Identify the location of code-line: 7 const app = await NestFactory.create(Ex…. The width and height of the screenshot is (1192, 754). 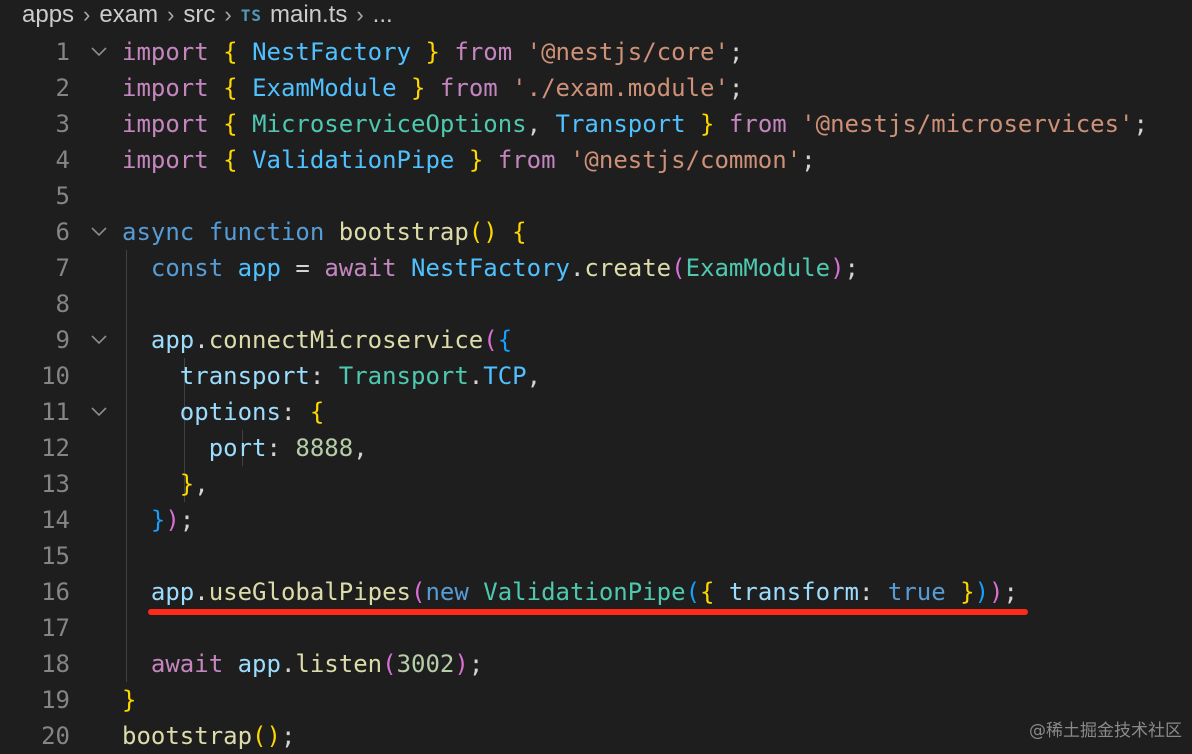
(596, 268).